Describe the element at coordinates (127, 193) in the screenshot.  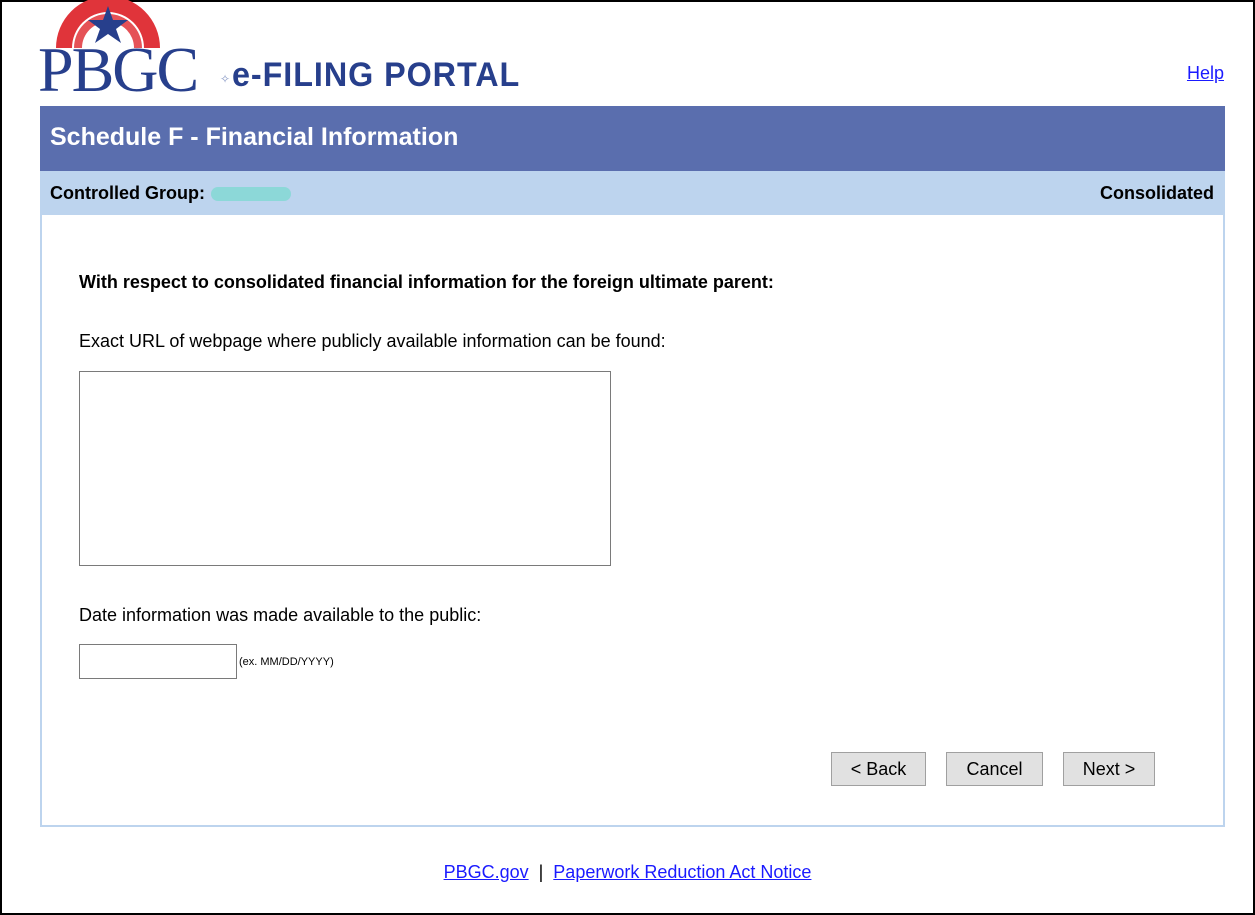
I see `controlled-group-label: Controlled Group:` at that location.